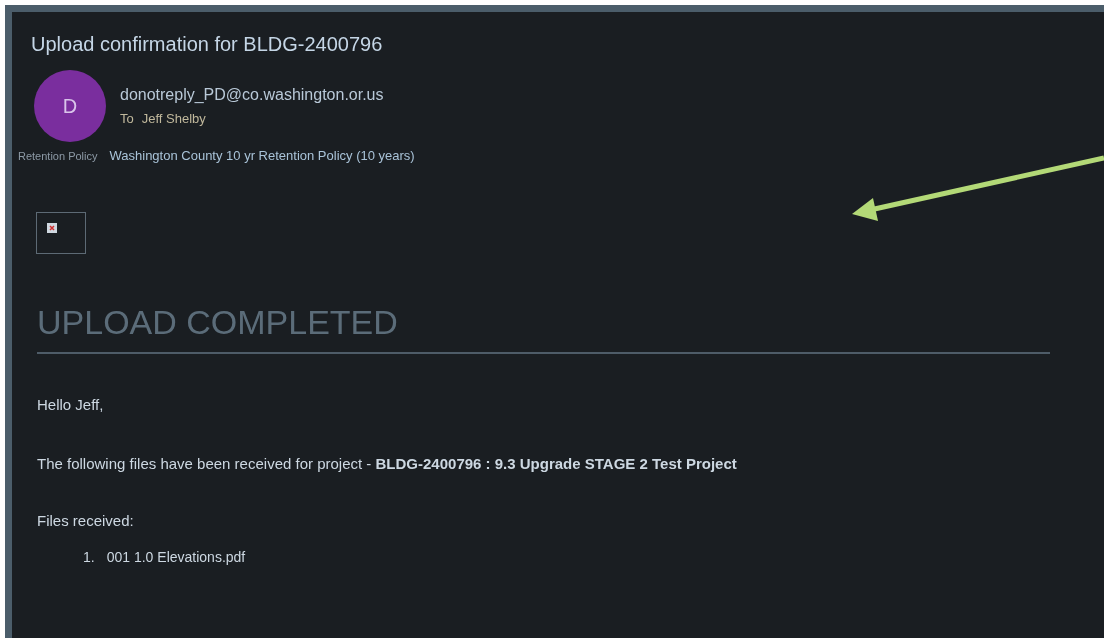 The height and width of the screenshot is (638, 1104). What do you see at coordinates (173, 118) in the screenshot?
I see `recipient-name: Jeff Shelby` at bounding box center [173, 118].